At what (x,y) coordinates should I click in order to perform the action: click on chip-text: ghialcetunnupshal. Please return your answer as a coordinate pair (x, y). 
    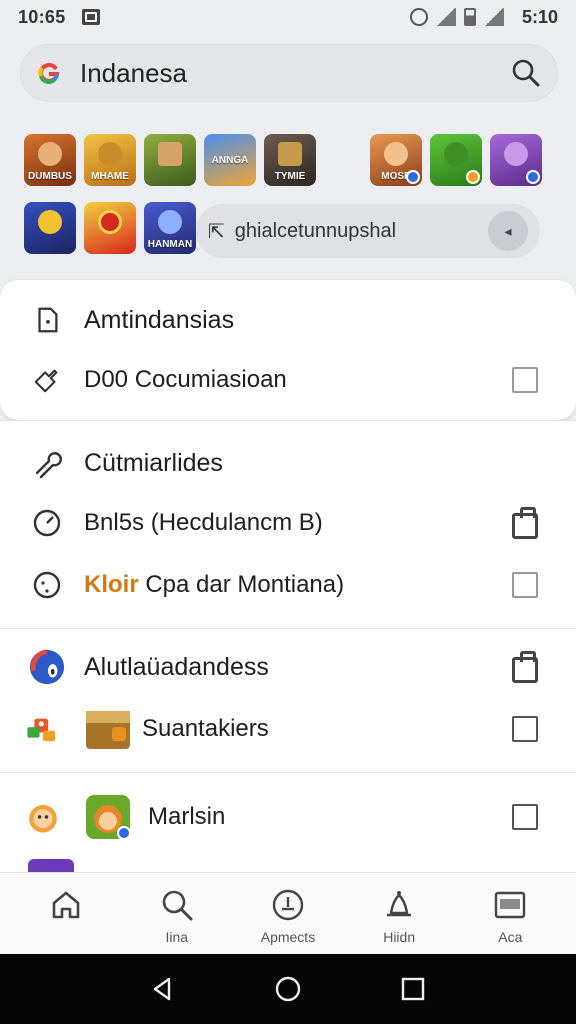
    Looking at the image, I should click on (315, 230).